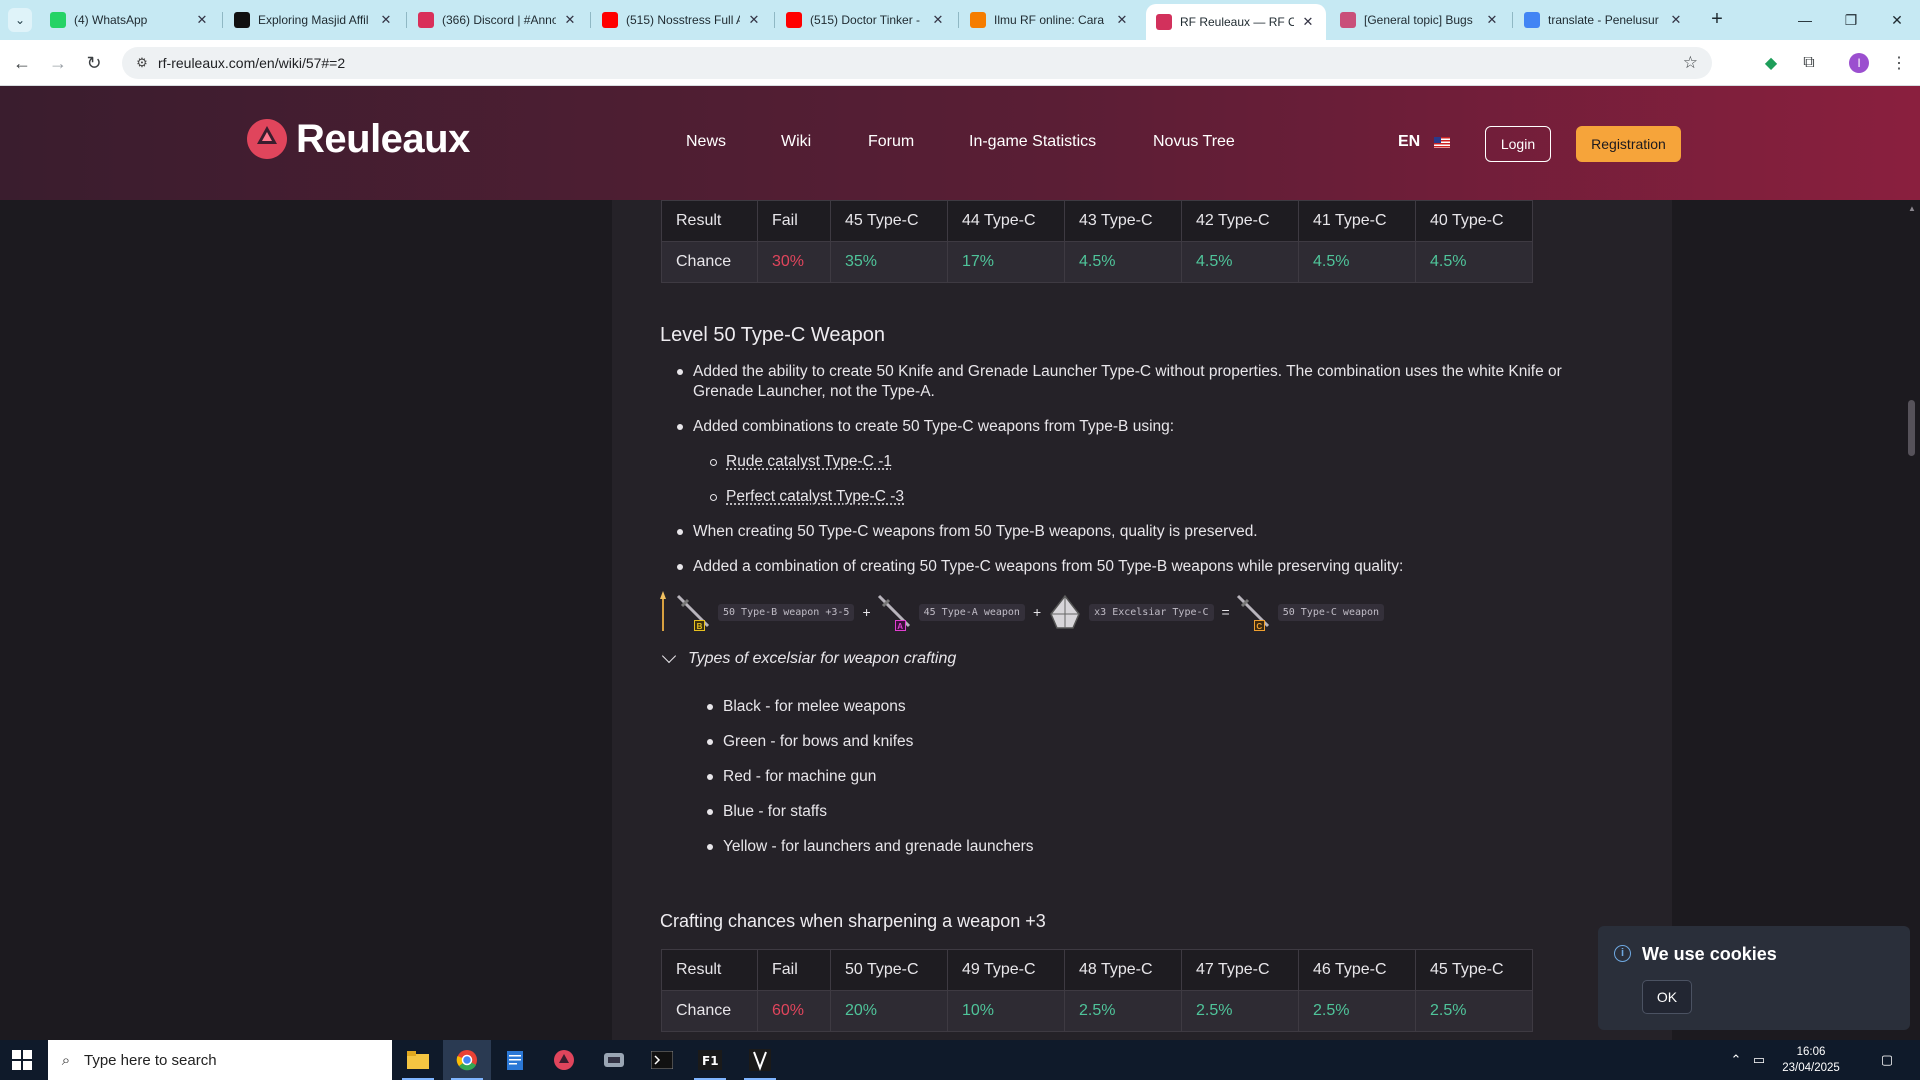 Image resolution: width=1920 pixels, height=1080 pixels. Describe the element at coordinates (1474, 970) in the screenshot. I see `table-cell: 45 Type-C` at that location.